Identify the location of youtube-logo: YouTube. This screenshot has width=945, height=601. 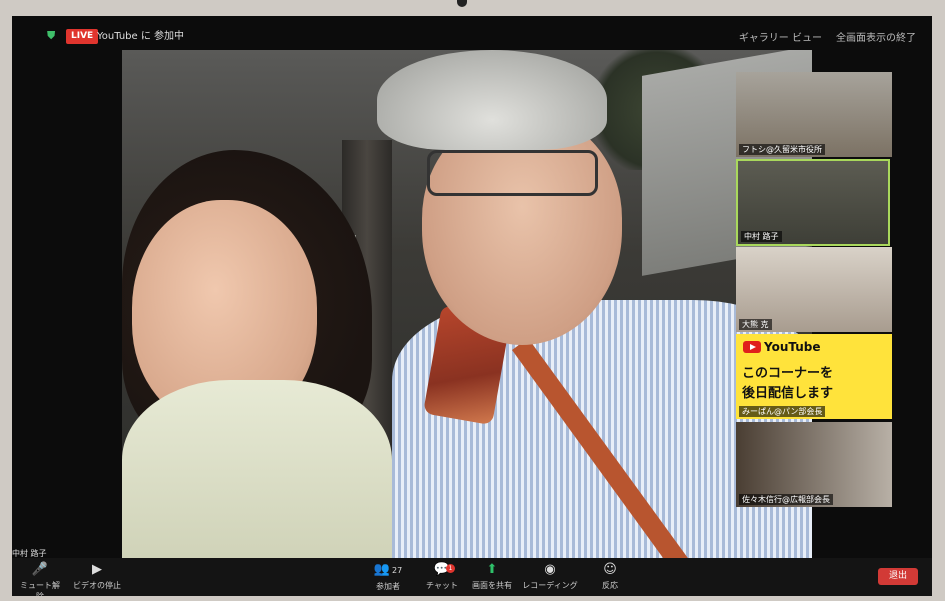
(782, 347).